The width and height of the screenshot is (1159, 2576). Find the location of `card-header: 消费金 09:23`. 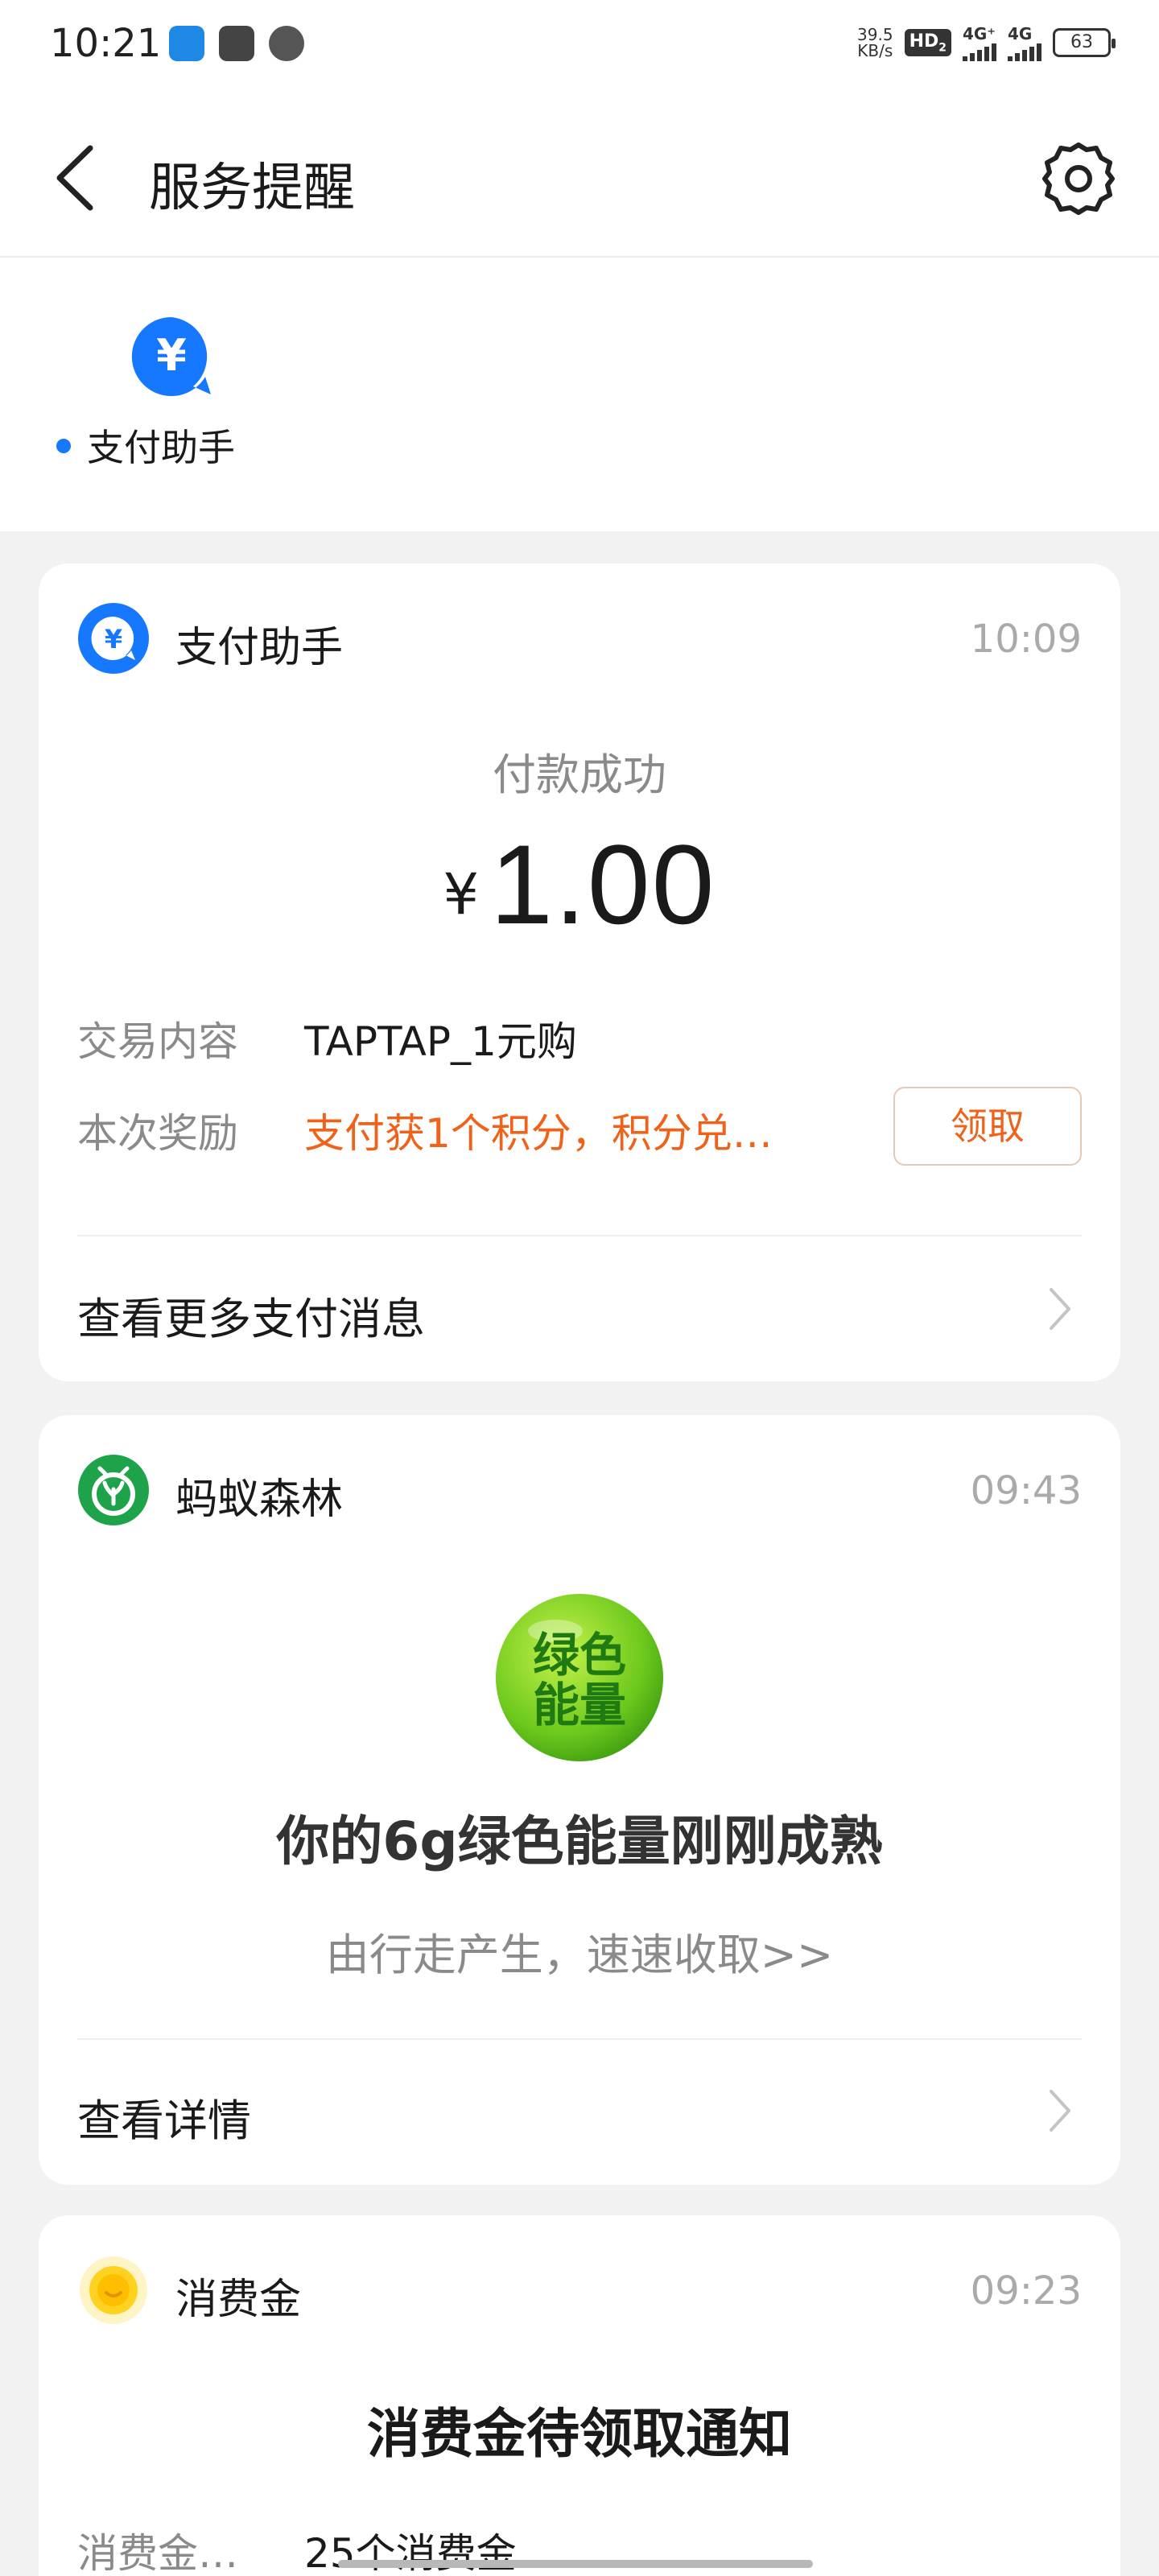

card-header: 消费金 09:23 is located at coordinates (579, 2290).